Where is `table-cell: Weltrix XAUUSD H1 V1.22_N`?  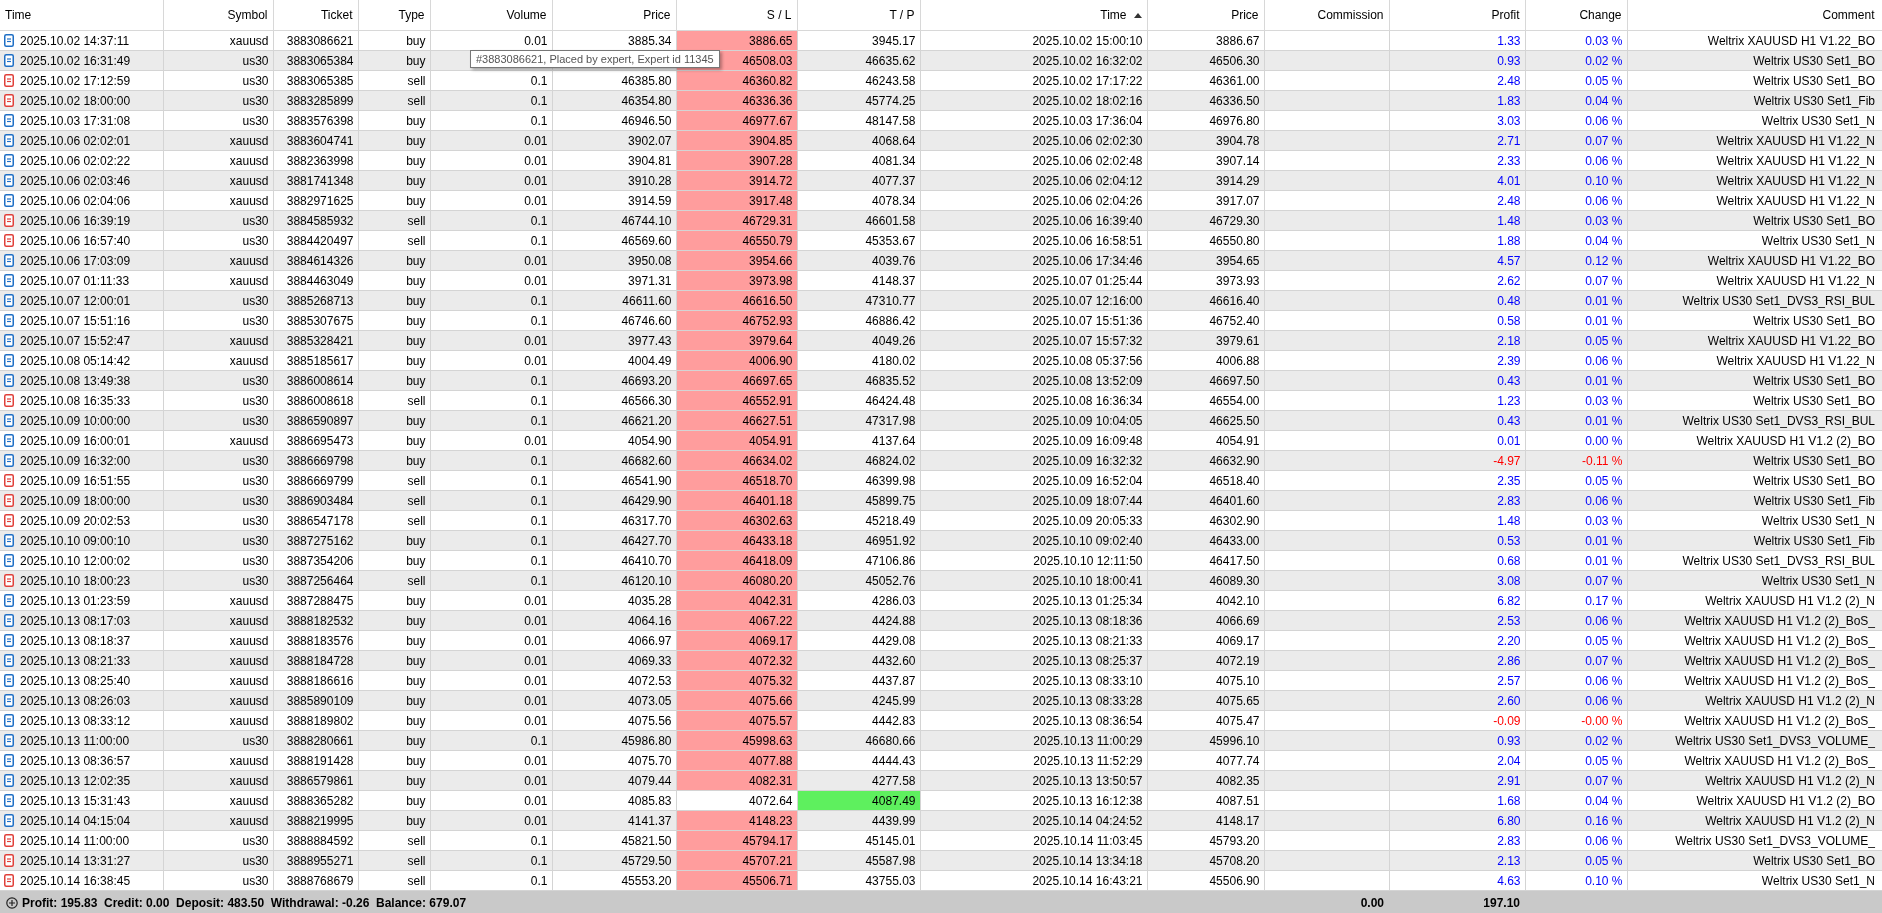
table-cell: Weltrix XAUUSD H1 V1.22_N is located at coordinates (1754, 280).